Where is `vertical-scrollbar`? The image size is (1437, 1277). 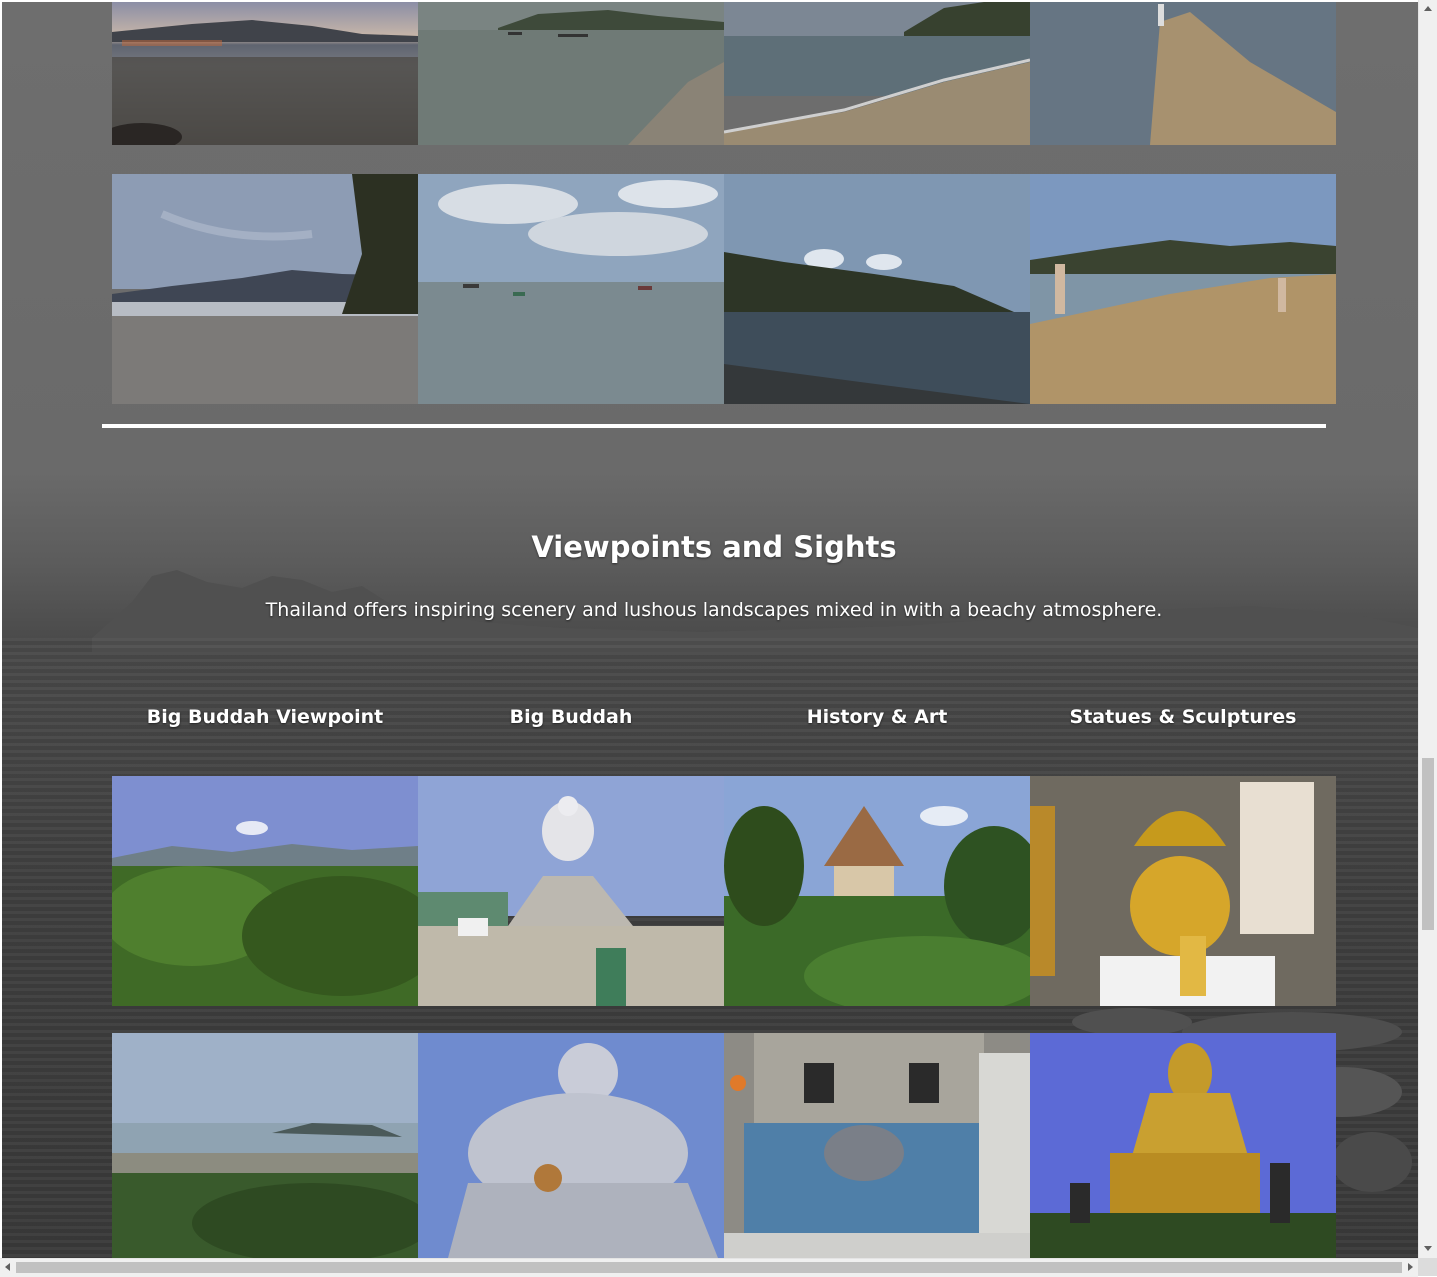 vertical-scrollbar is located at coordinates (1427, 629).